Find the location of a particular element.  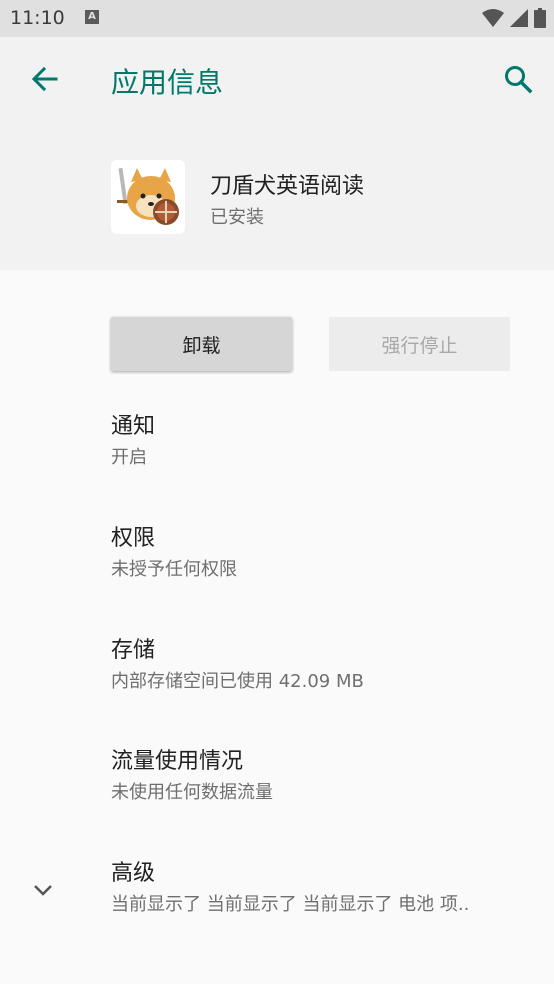

back-button is located at coordinates (44, 79).